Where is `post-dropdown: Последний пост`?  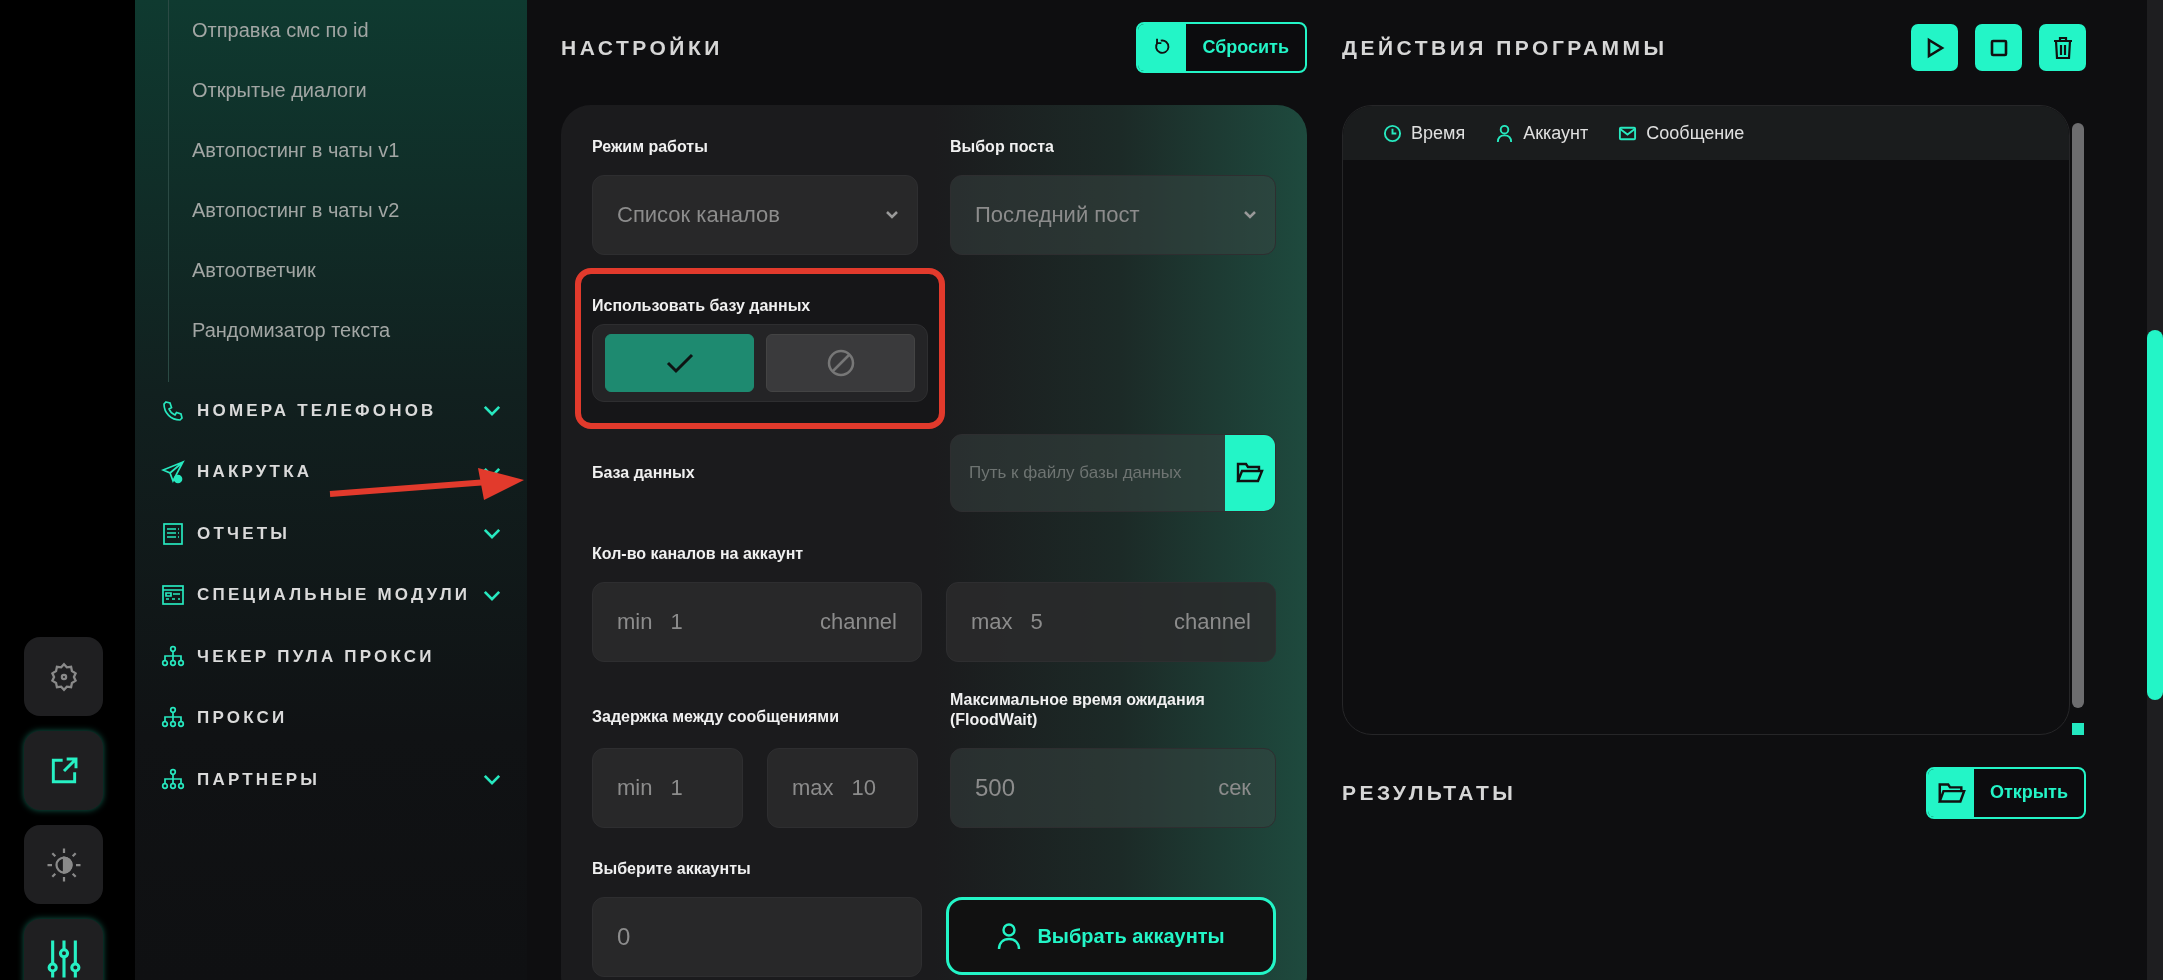
post-dropdown: Последний пост is located at coordinates (1113, 215).